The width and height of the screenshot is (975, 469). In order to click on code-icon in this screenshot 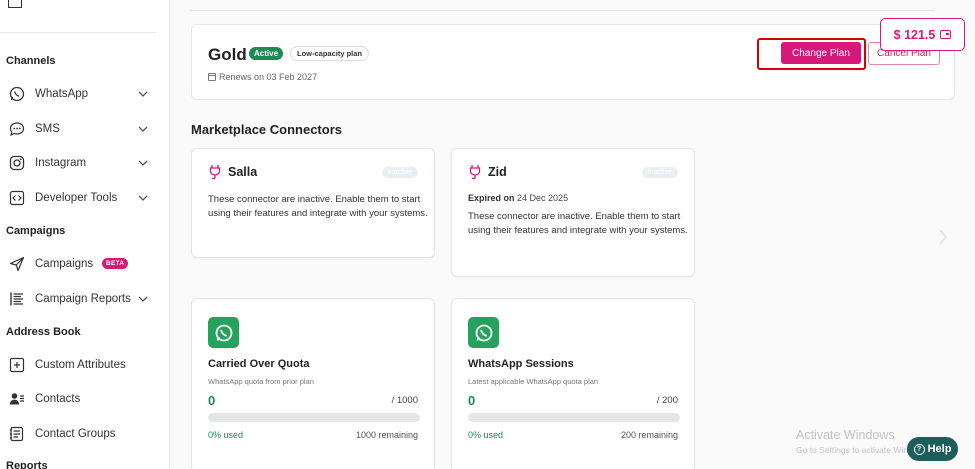, I will do `click(17, 198)`.